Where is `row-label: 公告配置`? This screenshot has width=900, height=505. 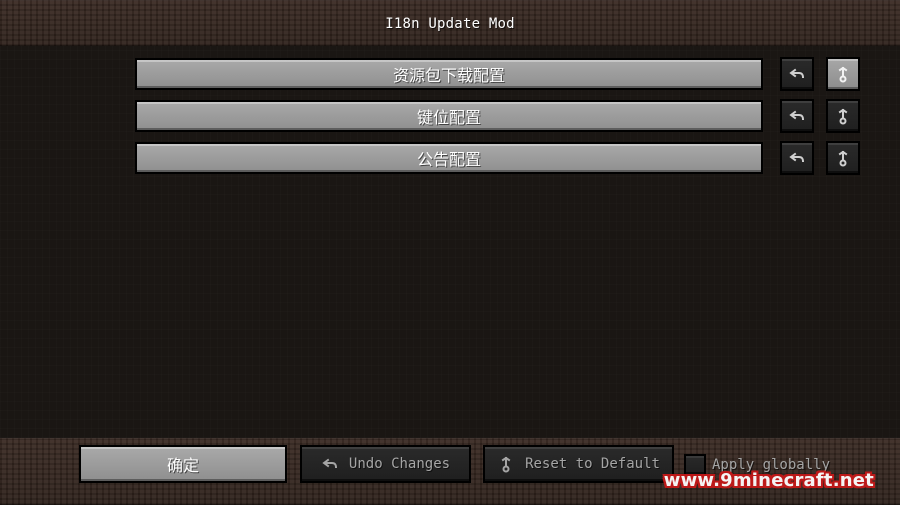
row-label: 公告配置 is located at coordinates (448, 159).